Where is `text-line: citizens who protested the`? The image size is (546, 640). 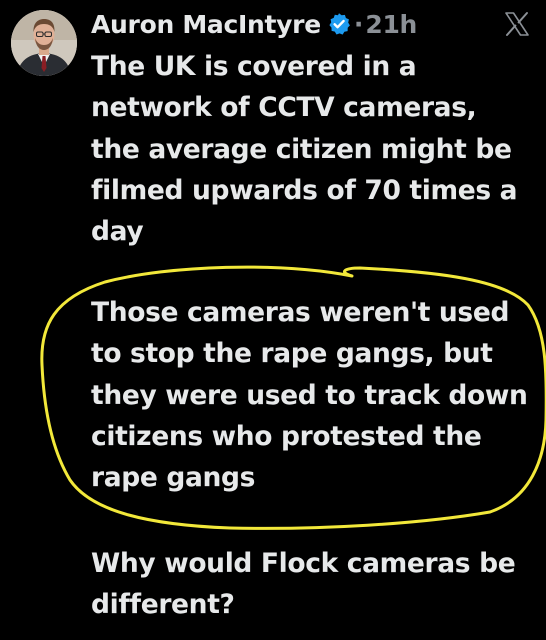
text-line: citizens who protested the is located at coordinates (286, 436).